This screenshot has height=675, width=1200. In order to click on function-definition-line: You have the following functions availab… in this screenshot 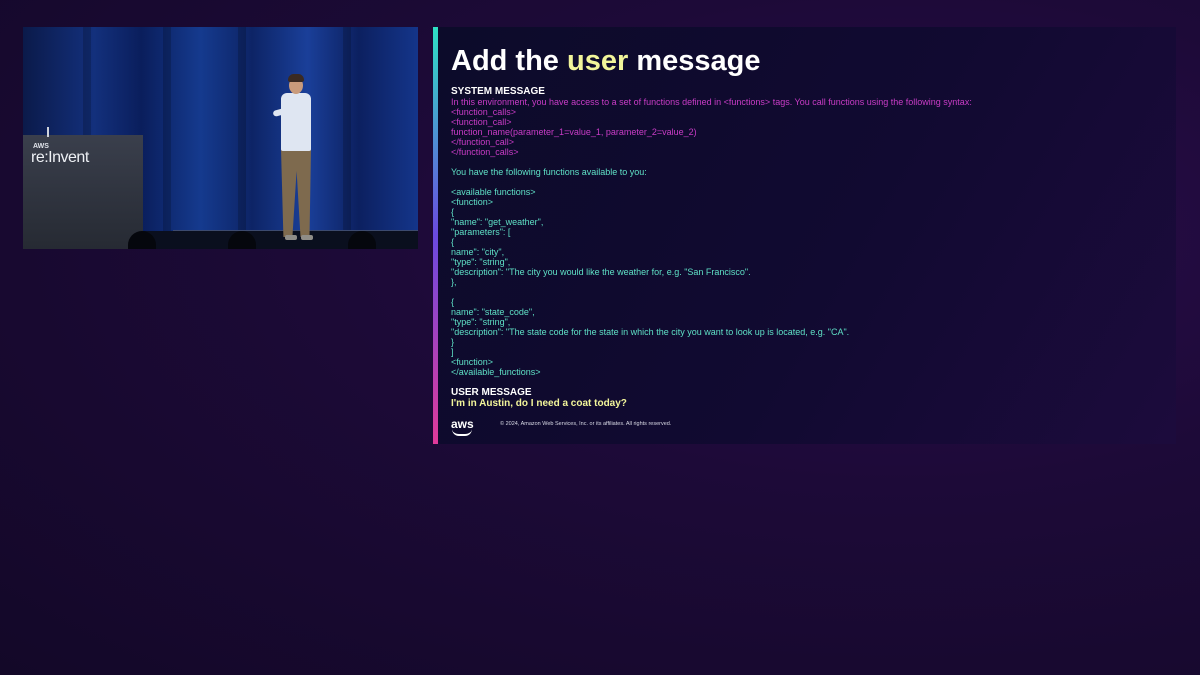, I will do `click(549, 172)`.